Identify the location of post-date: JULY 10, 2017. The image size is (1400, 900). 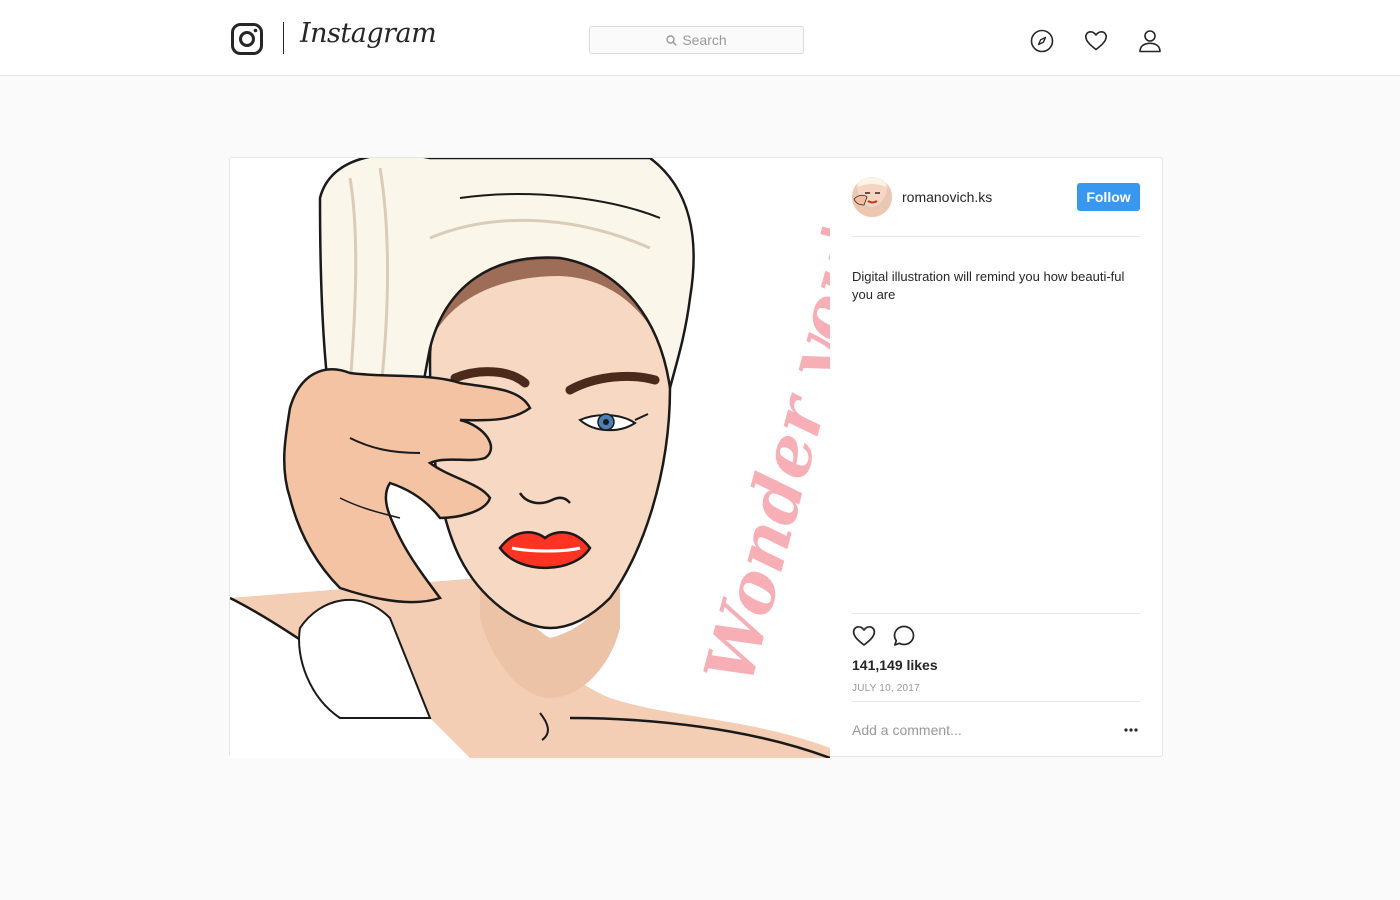
(886, 688).